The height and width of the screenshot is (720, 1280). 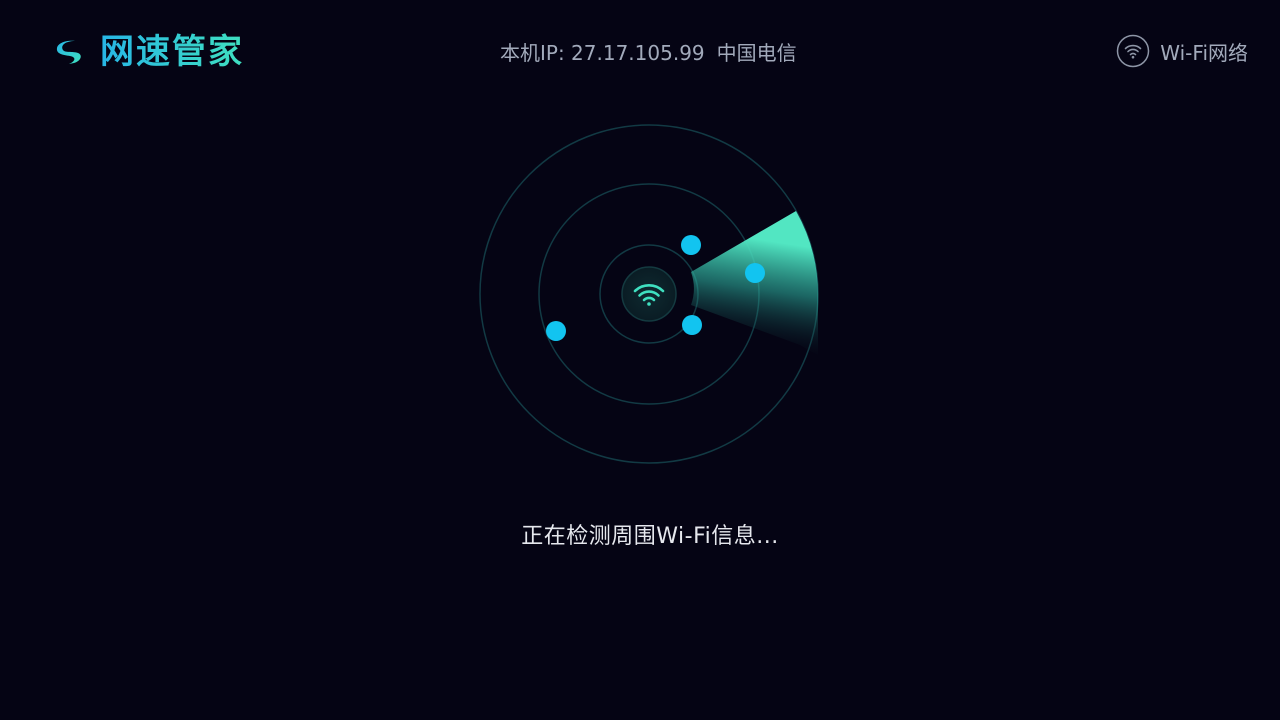 What do you see at coordinates (602, 52) in the screenshot?
I see `local-ip: 本机IP: 27.17.105.99` at bounding box center [602, 52].